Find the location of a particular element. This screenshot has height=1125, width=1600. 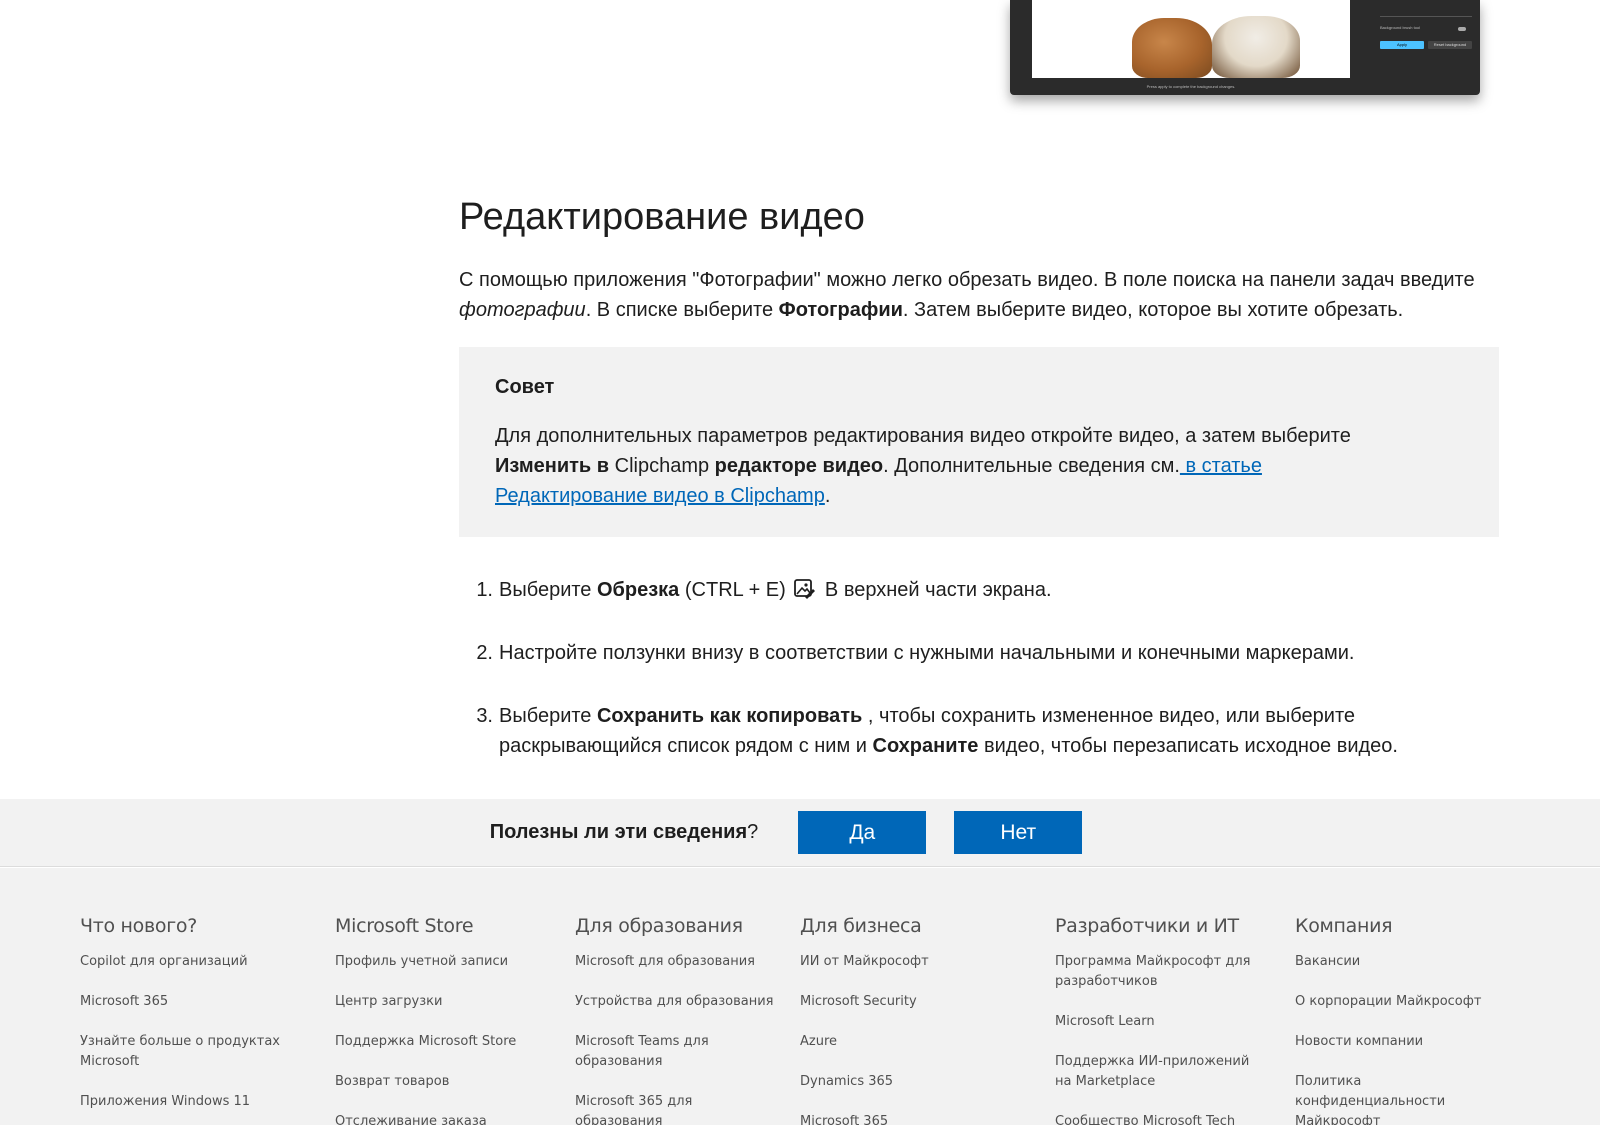

preview-canvas is located at coordinates (1191, 39).